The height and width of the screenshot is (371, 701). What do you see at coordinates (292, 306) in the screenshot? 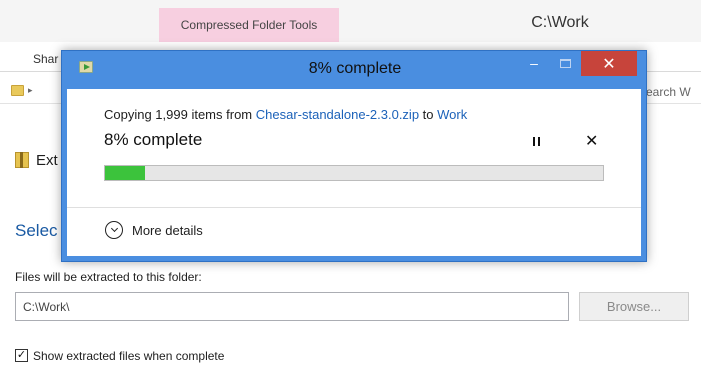
I see `destination-path-input: C:\Work\` at bounding box center [292, 306].